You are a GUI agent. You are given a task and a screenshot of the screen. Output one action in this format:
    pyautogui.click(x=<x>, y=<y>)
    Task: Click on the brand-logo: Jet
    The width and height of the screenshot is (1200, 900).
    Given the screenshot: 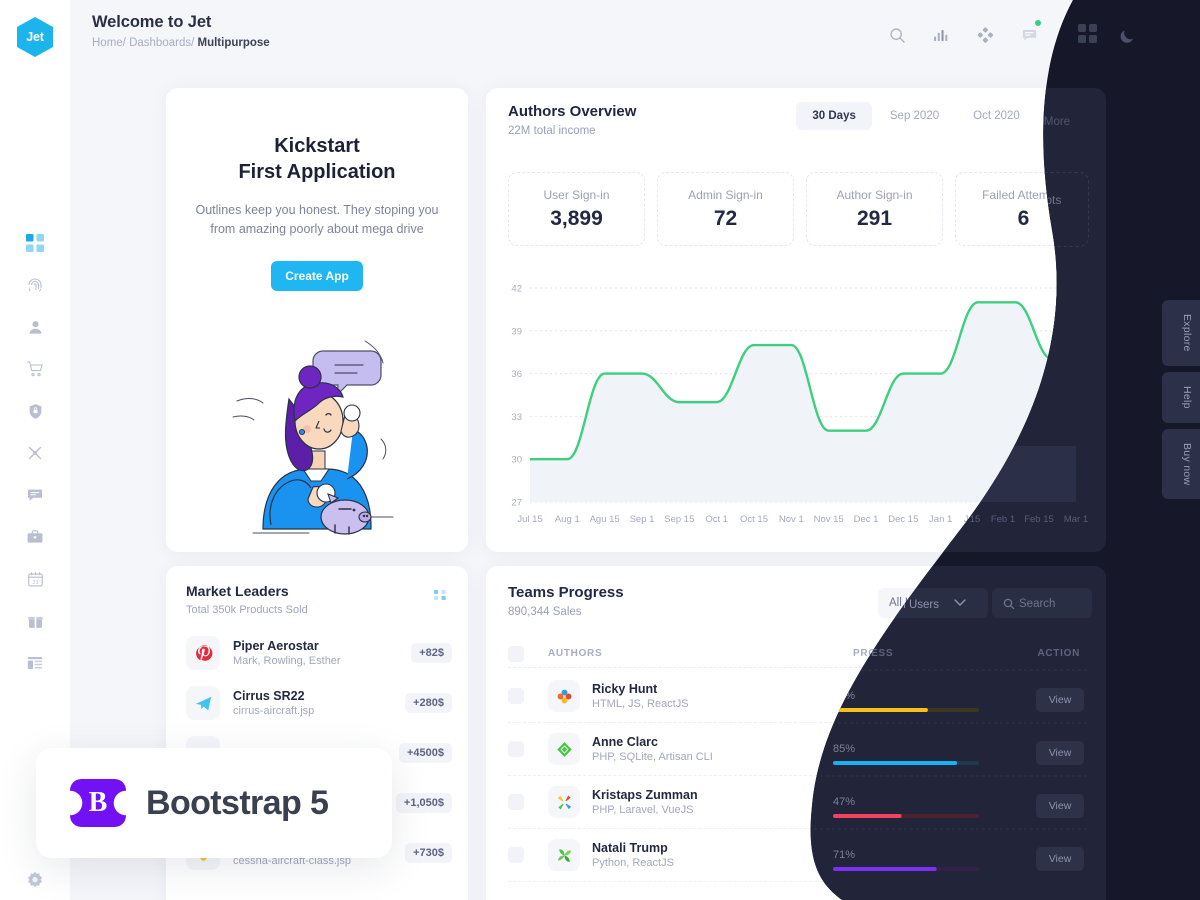 What is the action you would take?
    pyautogui.click(x=35, y=37)
    